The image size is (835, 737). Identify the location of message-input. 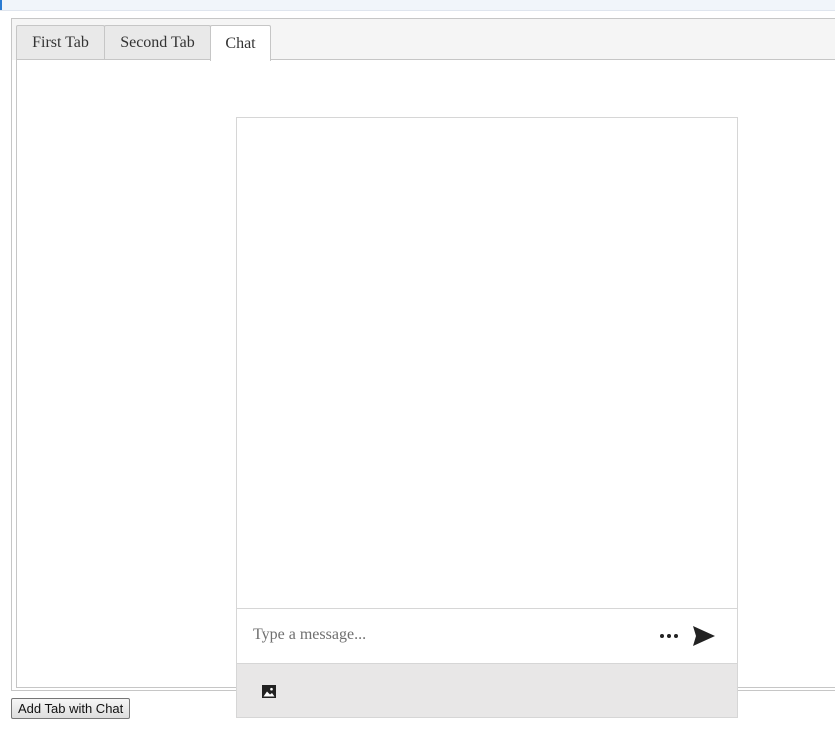
(448, 635).